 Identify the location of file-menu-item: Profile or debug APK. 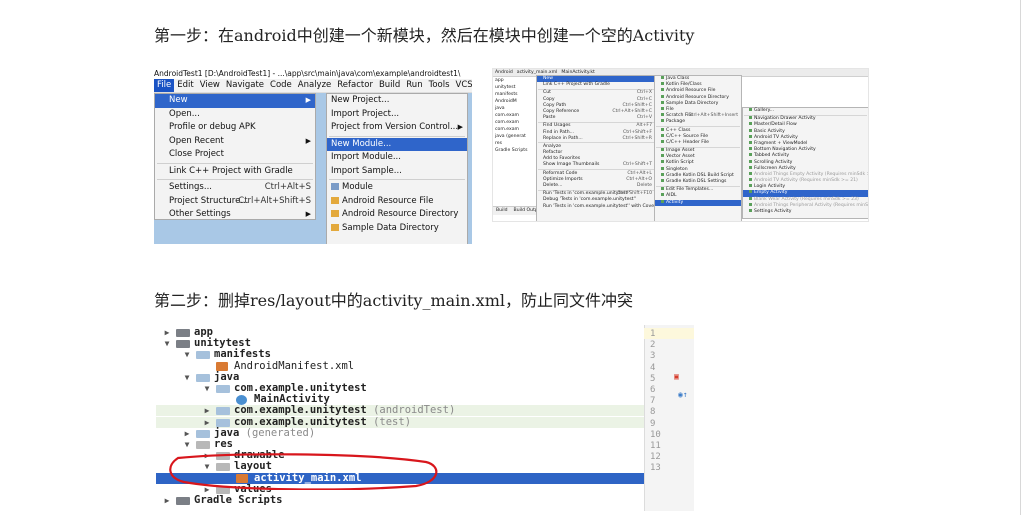
(235, 128).